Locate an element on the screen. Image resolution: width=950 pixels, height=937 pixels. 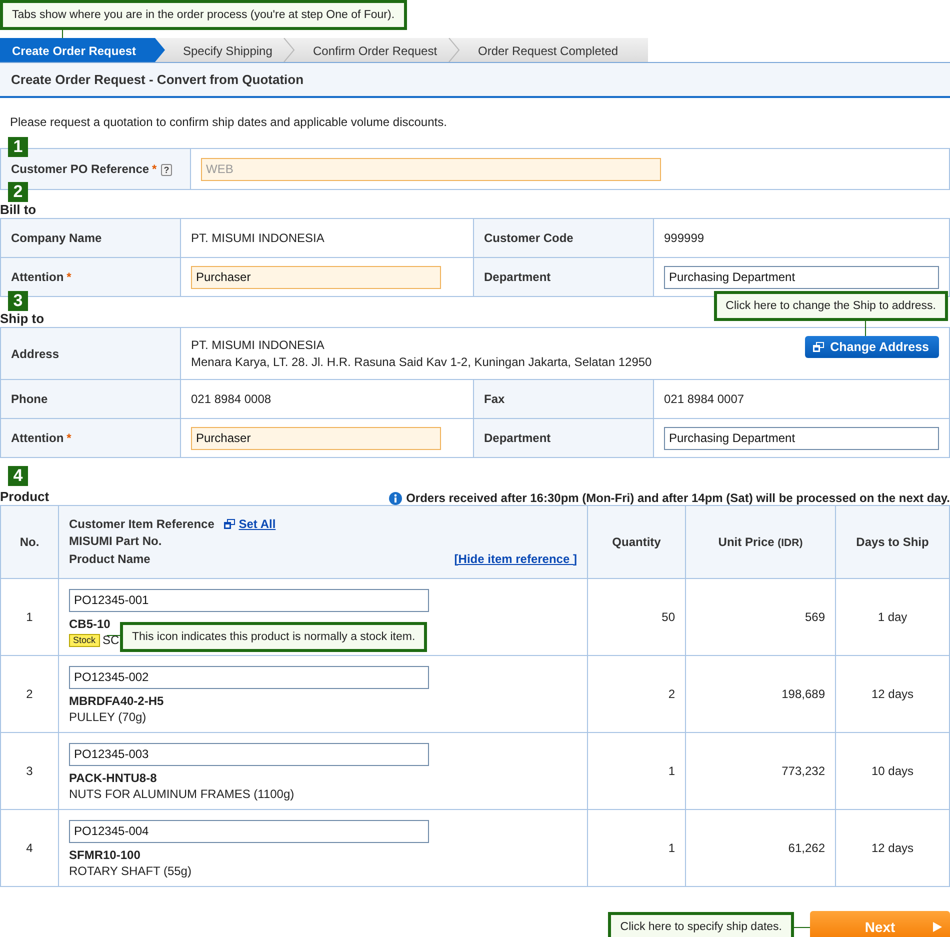
field-label: Fax is located at coordinates (494, 399).